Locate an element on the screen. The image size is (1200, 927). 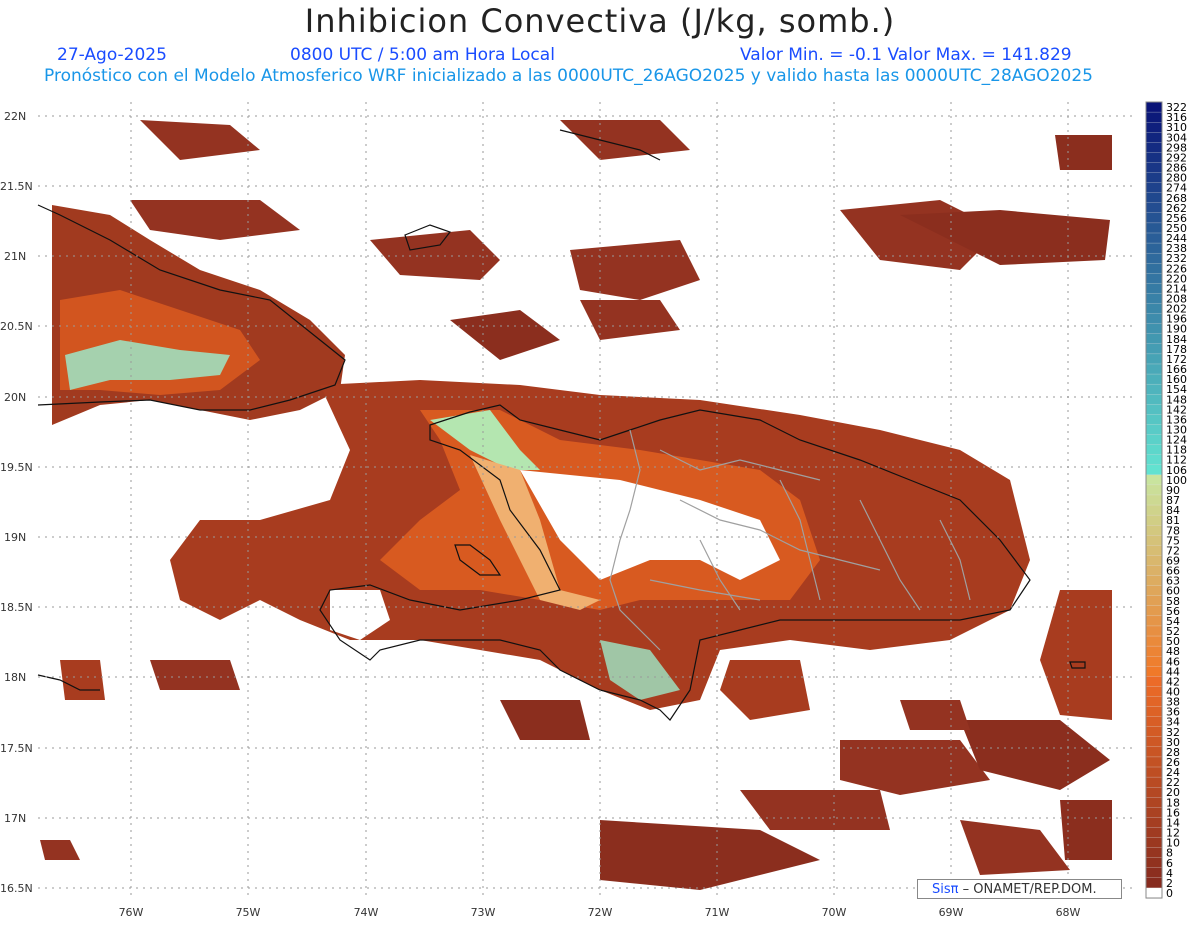
lon-label: 73W is located at coordinates (483, 912).